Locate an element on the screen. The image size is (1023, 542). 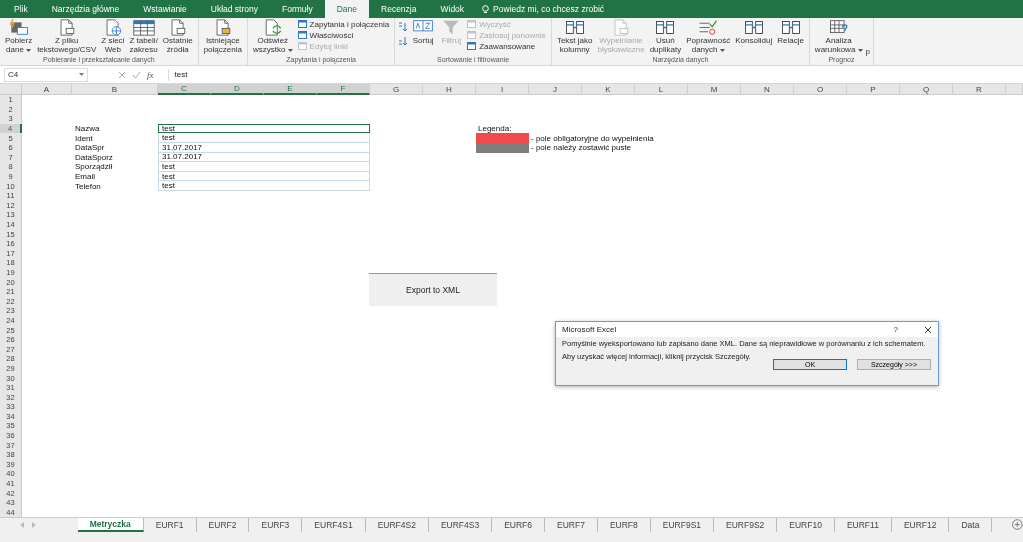
column-header: M is located at coordinates (714, 89).